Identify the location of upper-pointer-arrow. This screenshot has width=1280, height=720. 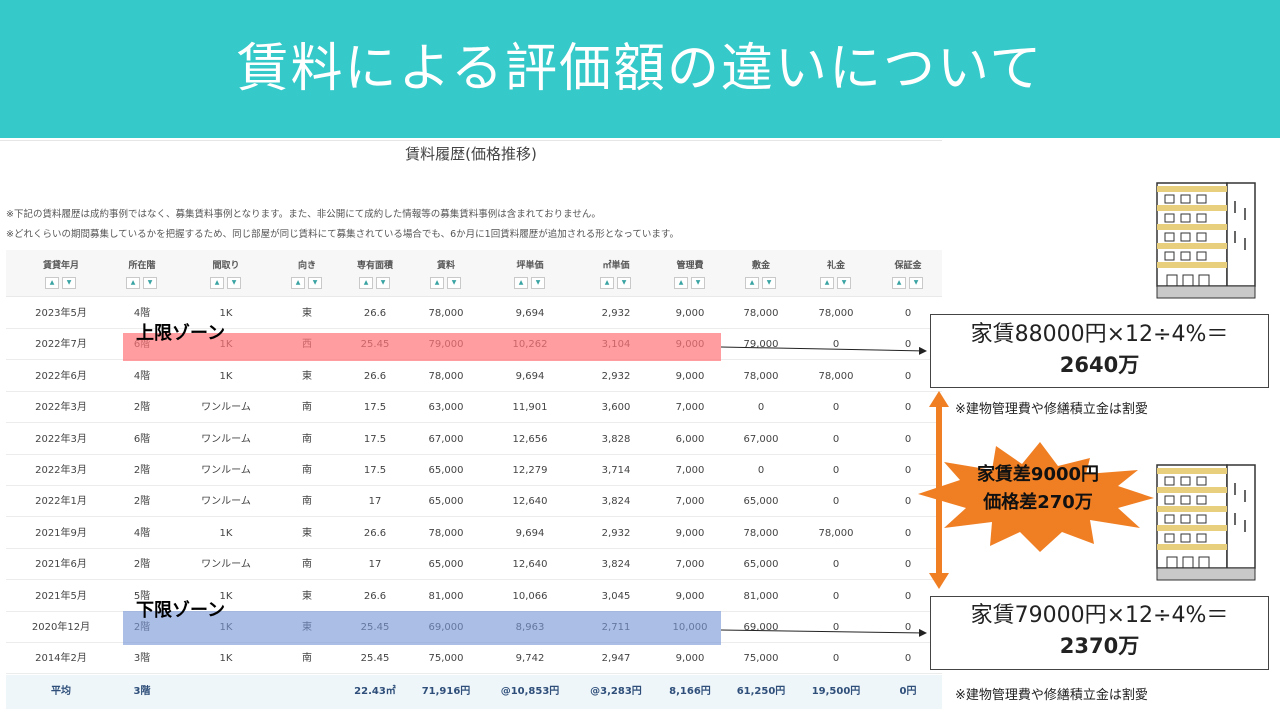
(823, 350).